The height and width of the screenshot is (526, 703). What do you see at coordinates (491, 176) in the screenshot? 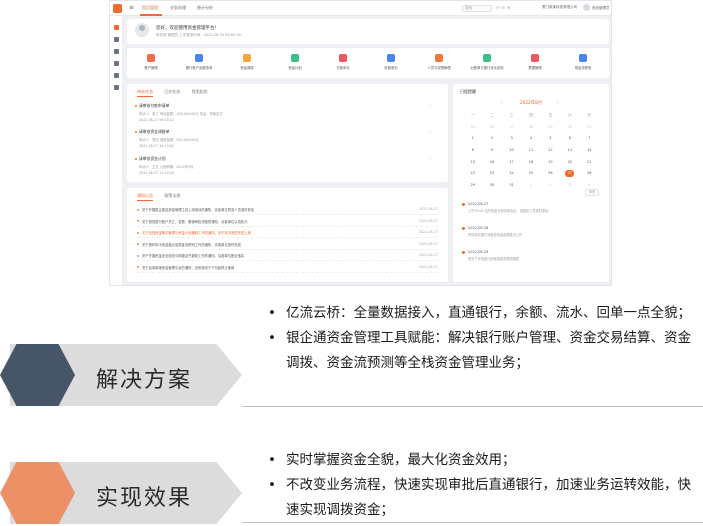
I see `calendar-day: 23` at bounding box center [491, 176].